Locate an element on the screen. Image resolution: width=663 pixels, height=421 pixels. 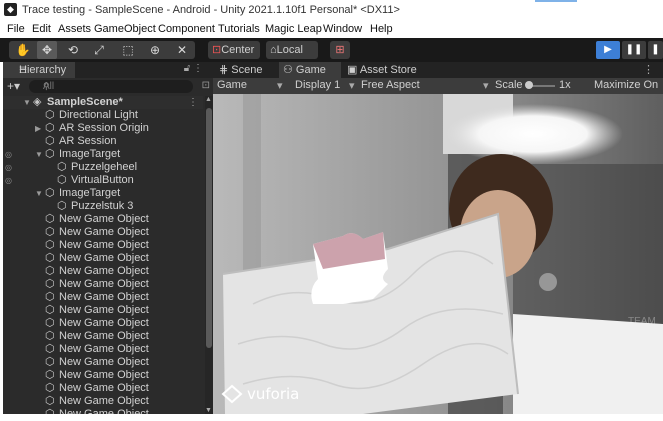
hierarchy-row: ⬡ AR Session is located at coordinates (103, 141).